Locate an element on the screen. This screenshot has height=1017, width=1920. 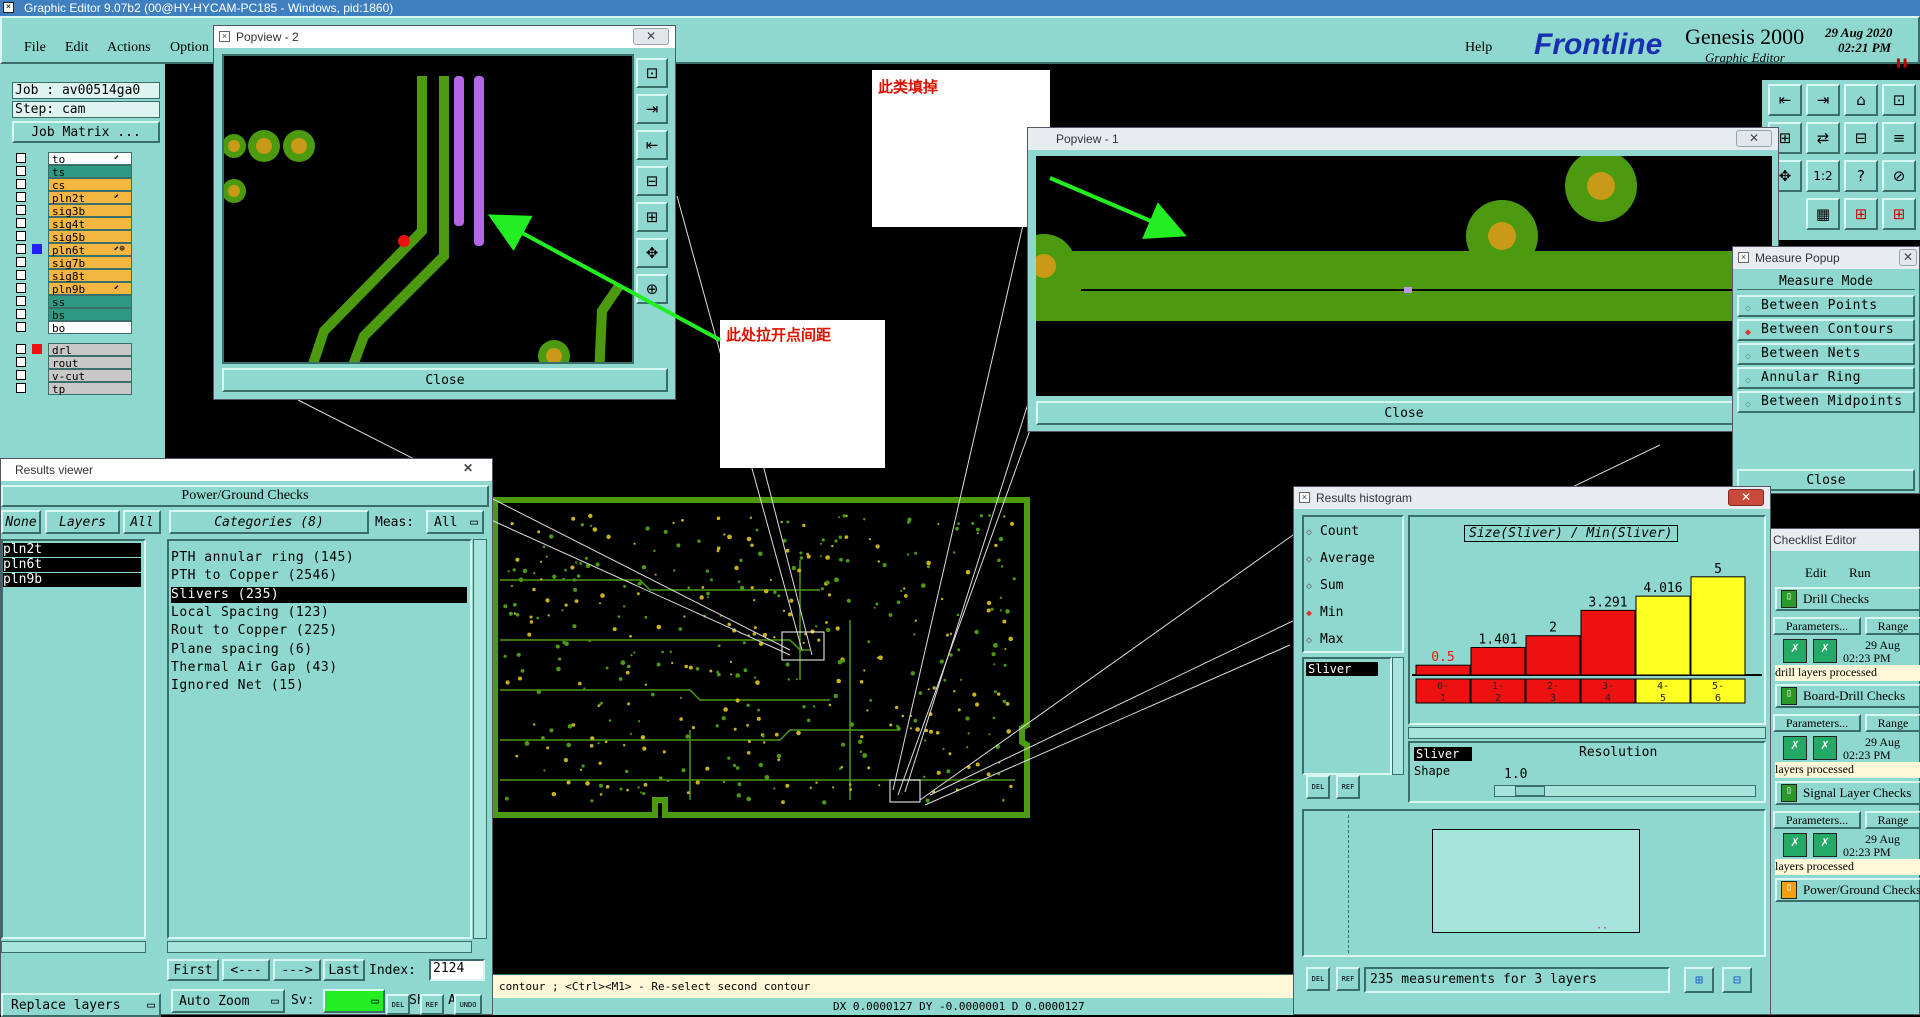
histogram-titlebar: × Results histogram ✕ is located at coordinates (1532, 498).